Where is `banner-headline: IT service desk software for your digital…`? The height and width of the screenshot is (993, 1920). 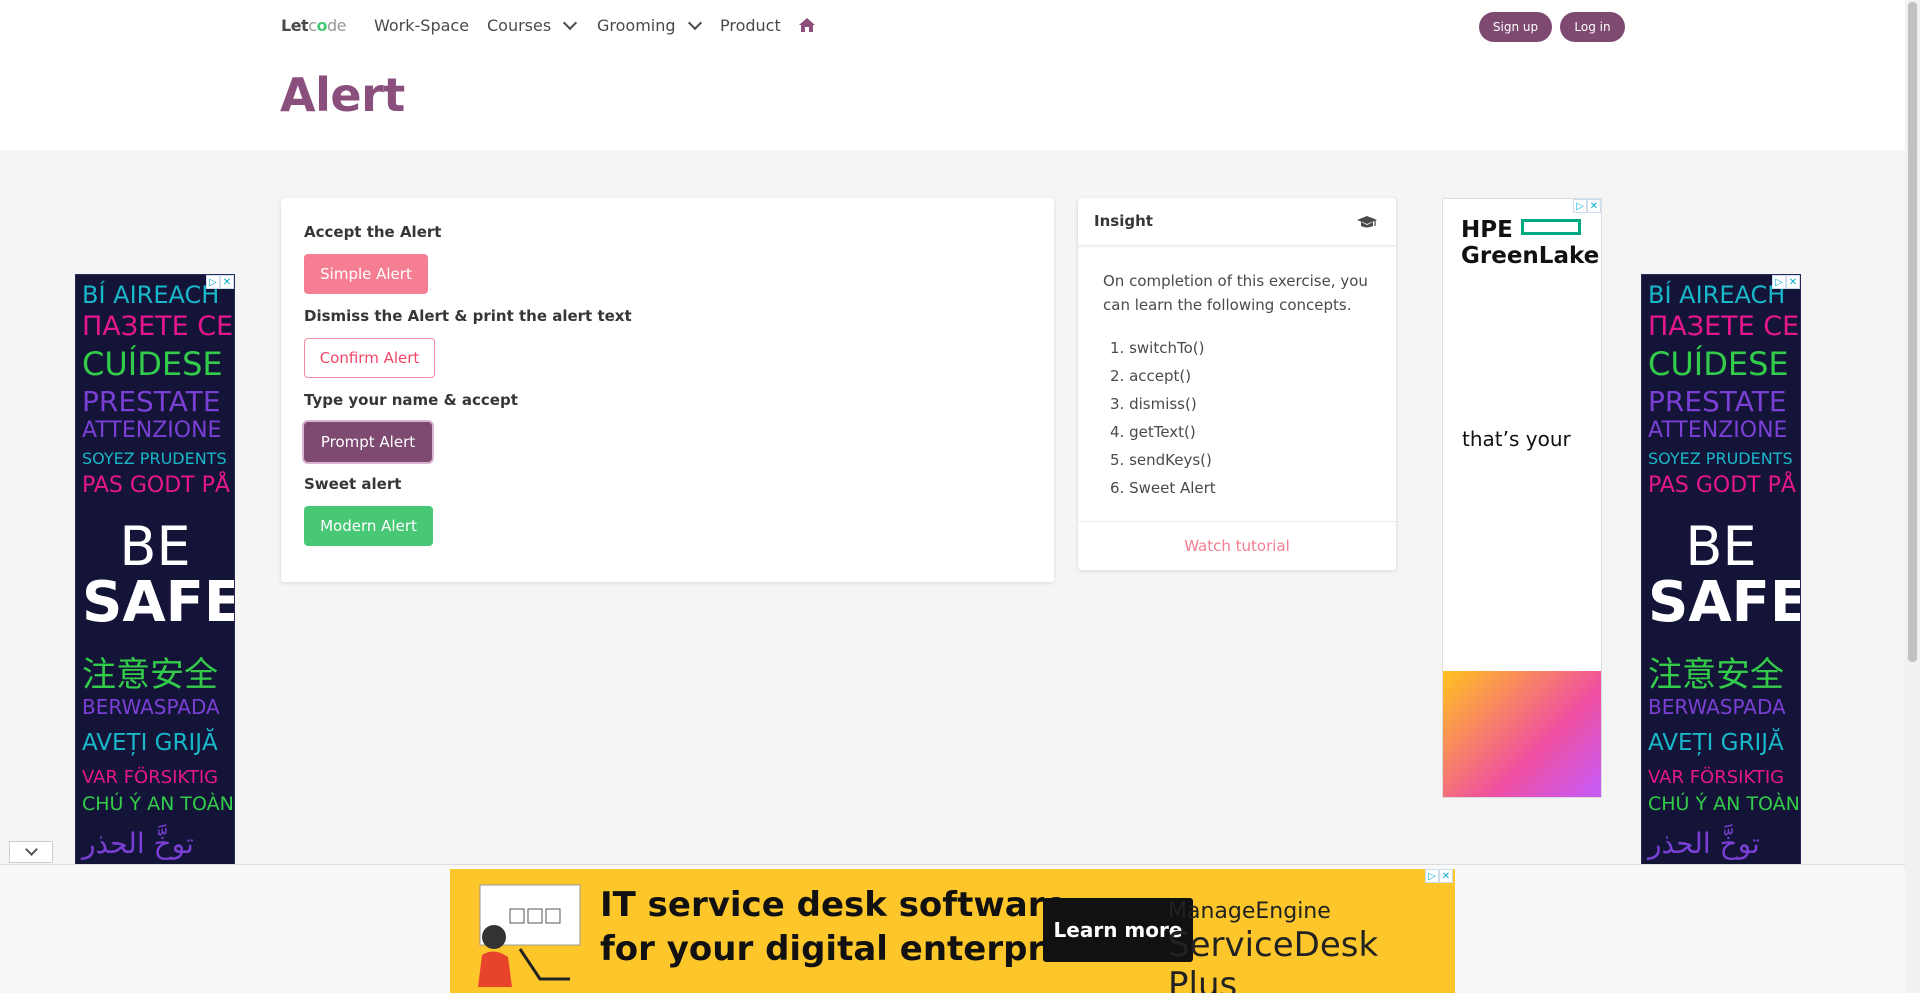 banner-headline: IT service desk software for your digital… is located at coordinates (850, 927).